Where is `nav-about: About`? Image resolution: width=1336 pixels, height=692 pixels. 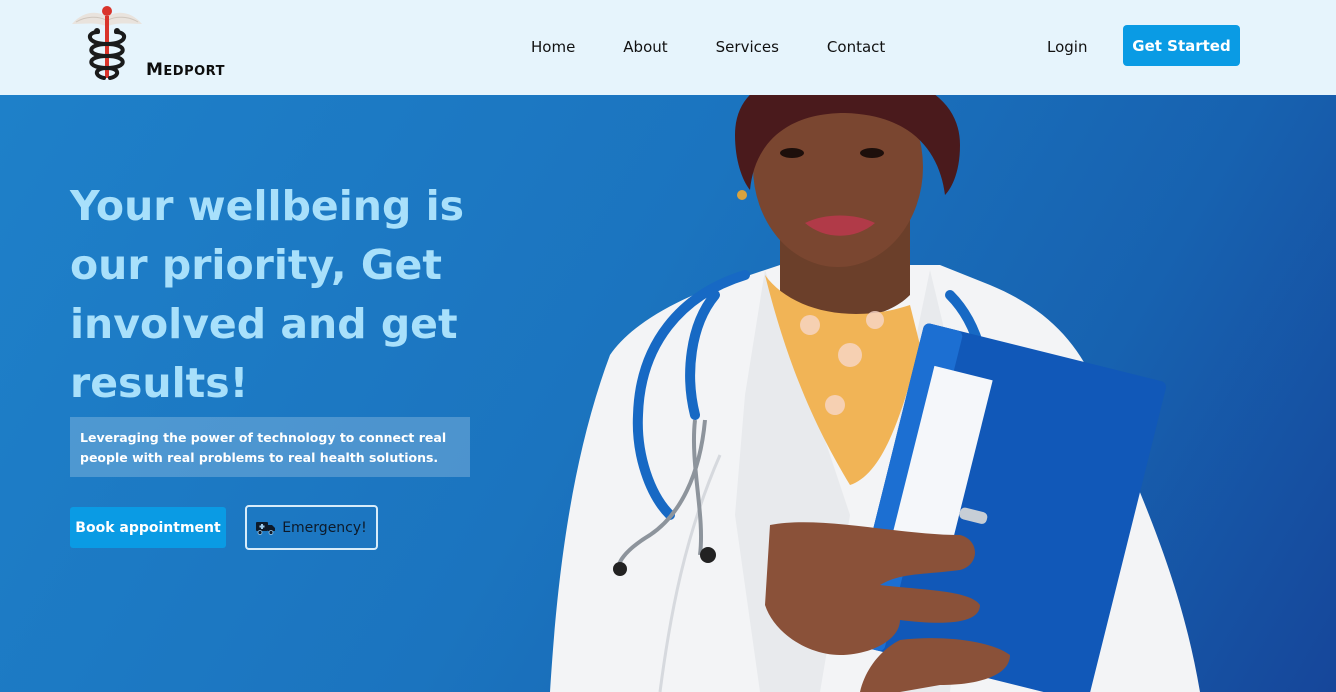 nav-about: About is located at coordinates (645, 47).